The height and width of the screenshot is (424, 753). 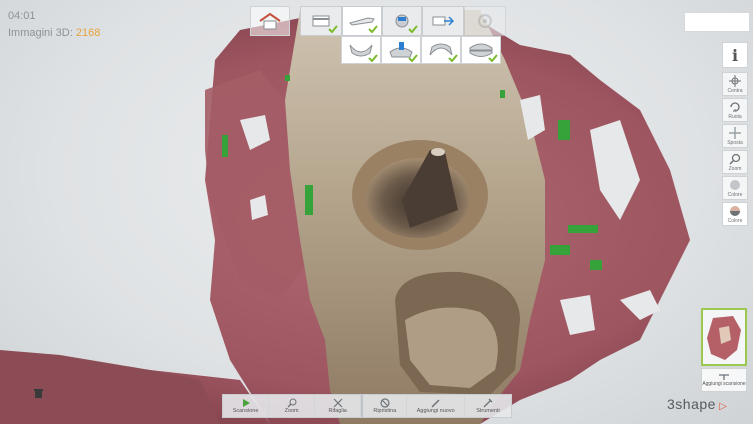 I want to click on jaw-thumbnail-icon, so click(x=724, y=338).